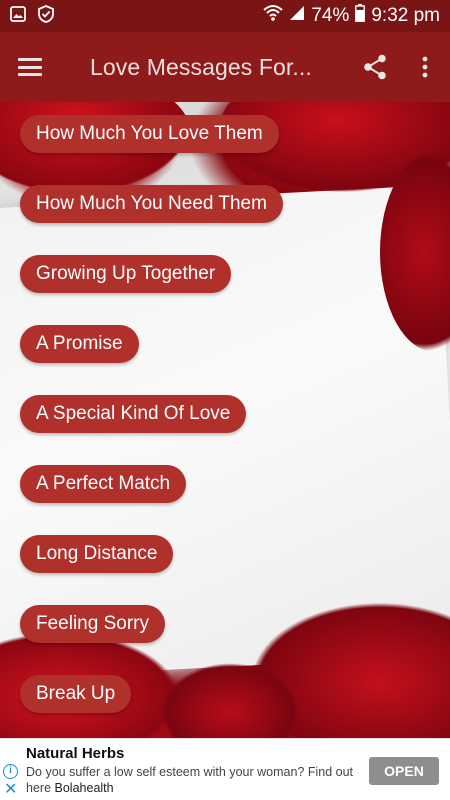  Describe the element at coordinates (360, 16) in the screenshot. I see `battery-icon` at that location.